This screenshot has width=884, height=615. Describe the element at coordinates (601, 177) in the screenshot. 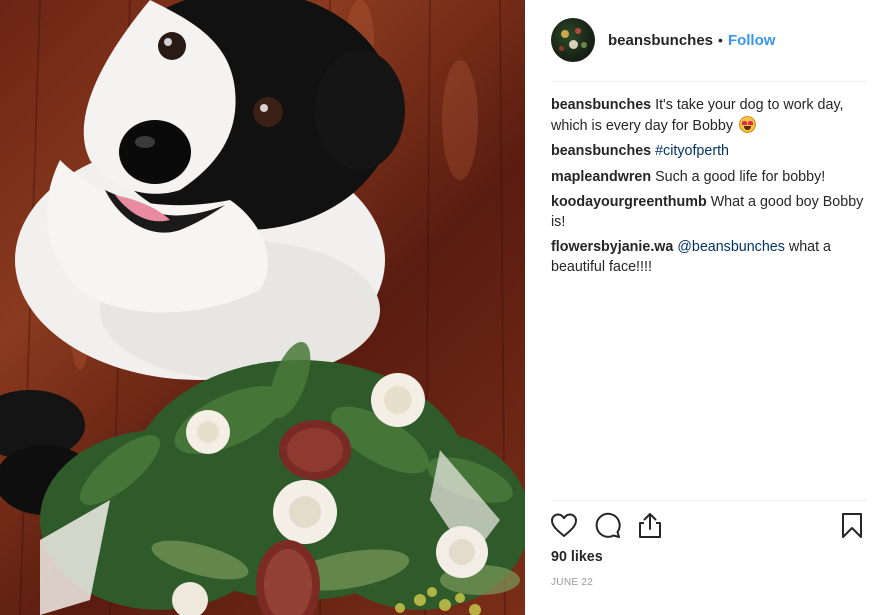

I see `comment-username: mapleandwren` at that location.